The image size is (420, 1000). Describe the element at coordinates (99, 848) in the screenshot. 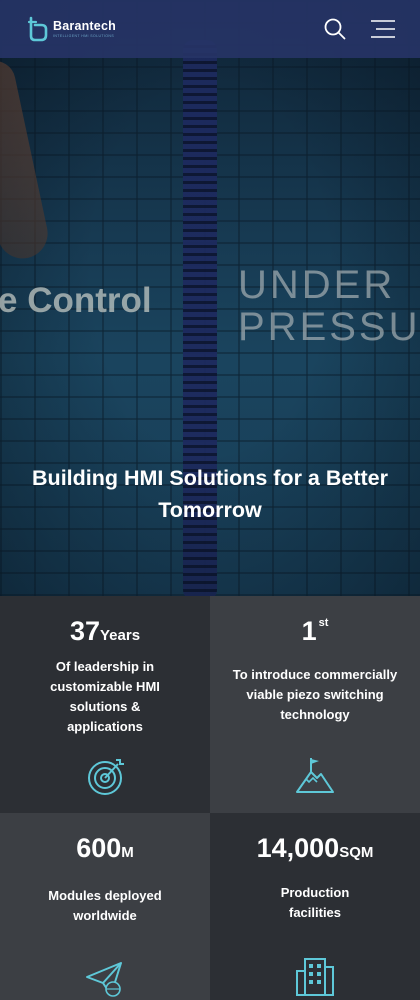

I see `stat-number: 600` at that location.